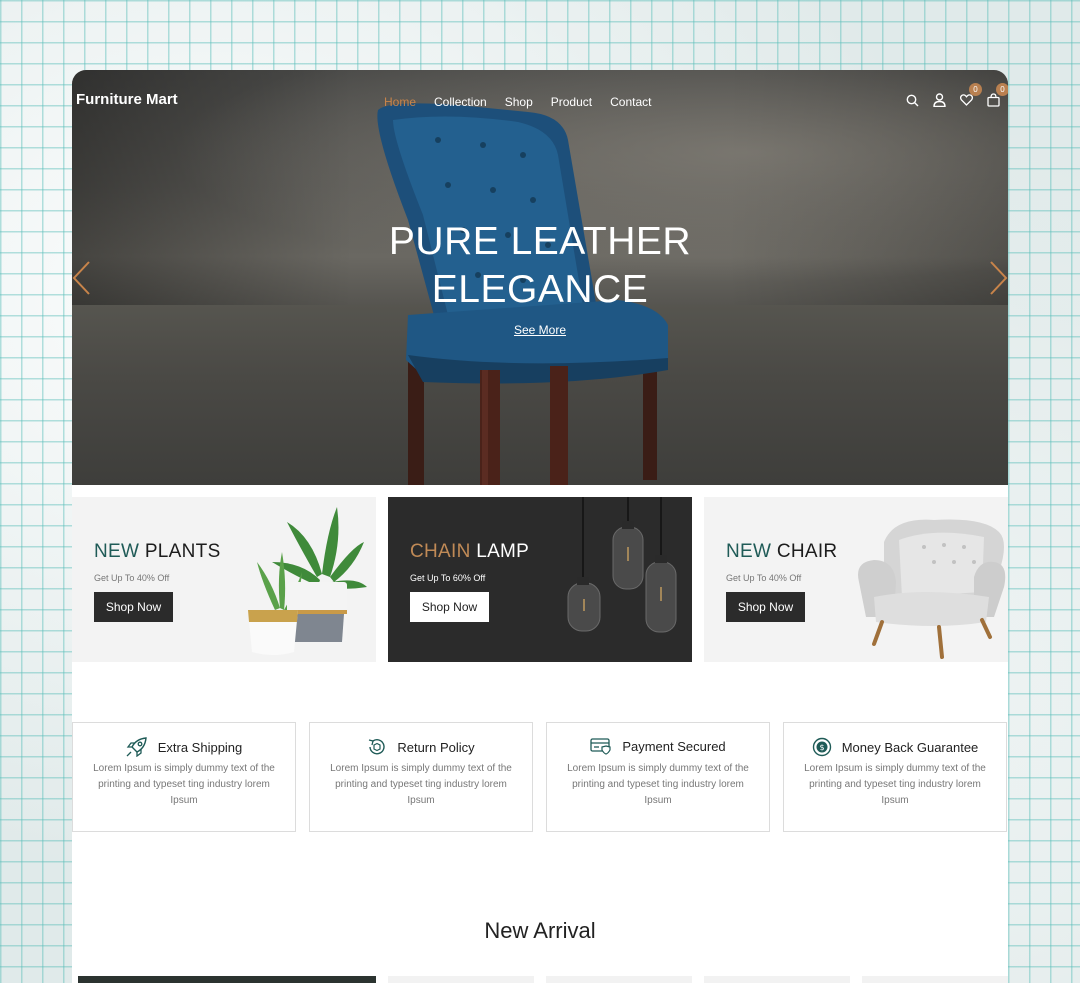 The height and width of the screenshot is (983, 1080). What do you see at coordinates (540, 266) in the screenshot?
I see `hero-title: PURE LEATHER ELEGANCE` at bounding box center [540, 266].